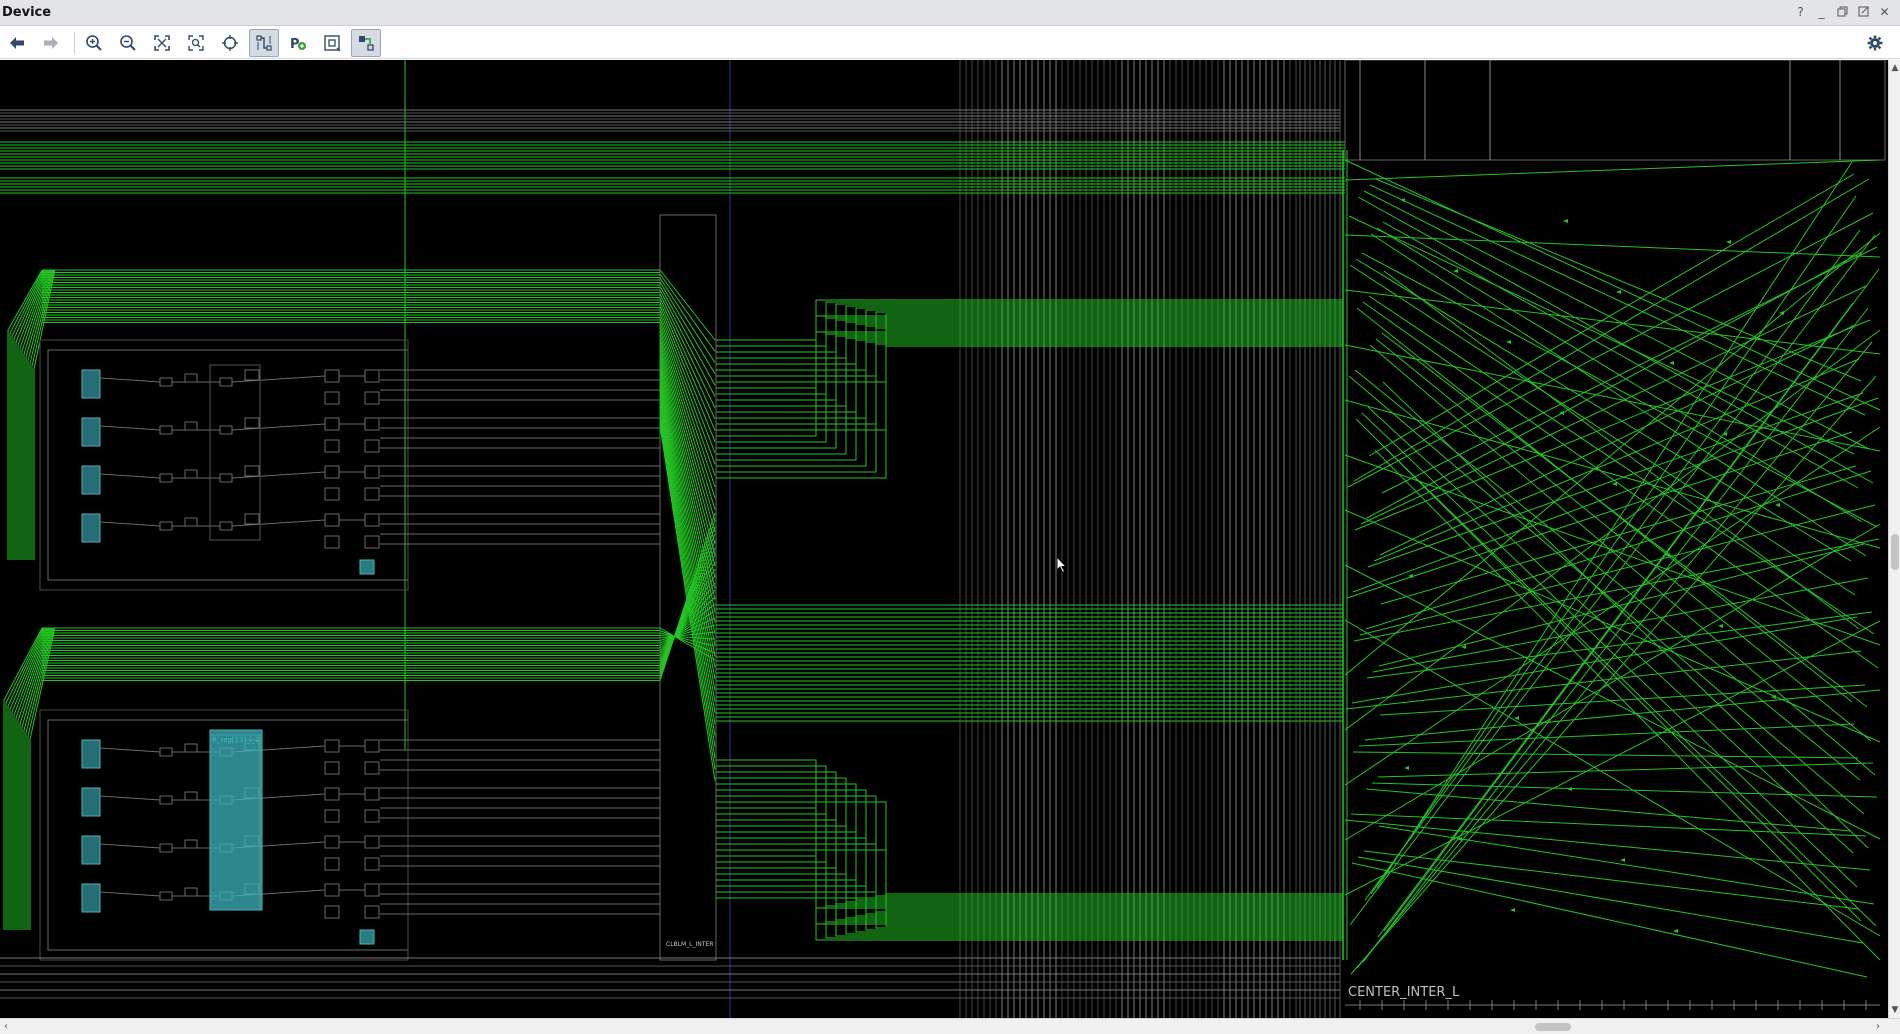 Image resolution: width=1900 pixels, height=1034 pixels. Describe the element at coordinates (950, 1026) in the screenshot. I see `horizontal-scrollbar: ‹ ›` at that location.